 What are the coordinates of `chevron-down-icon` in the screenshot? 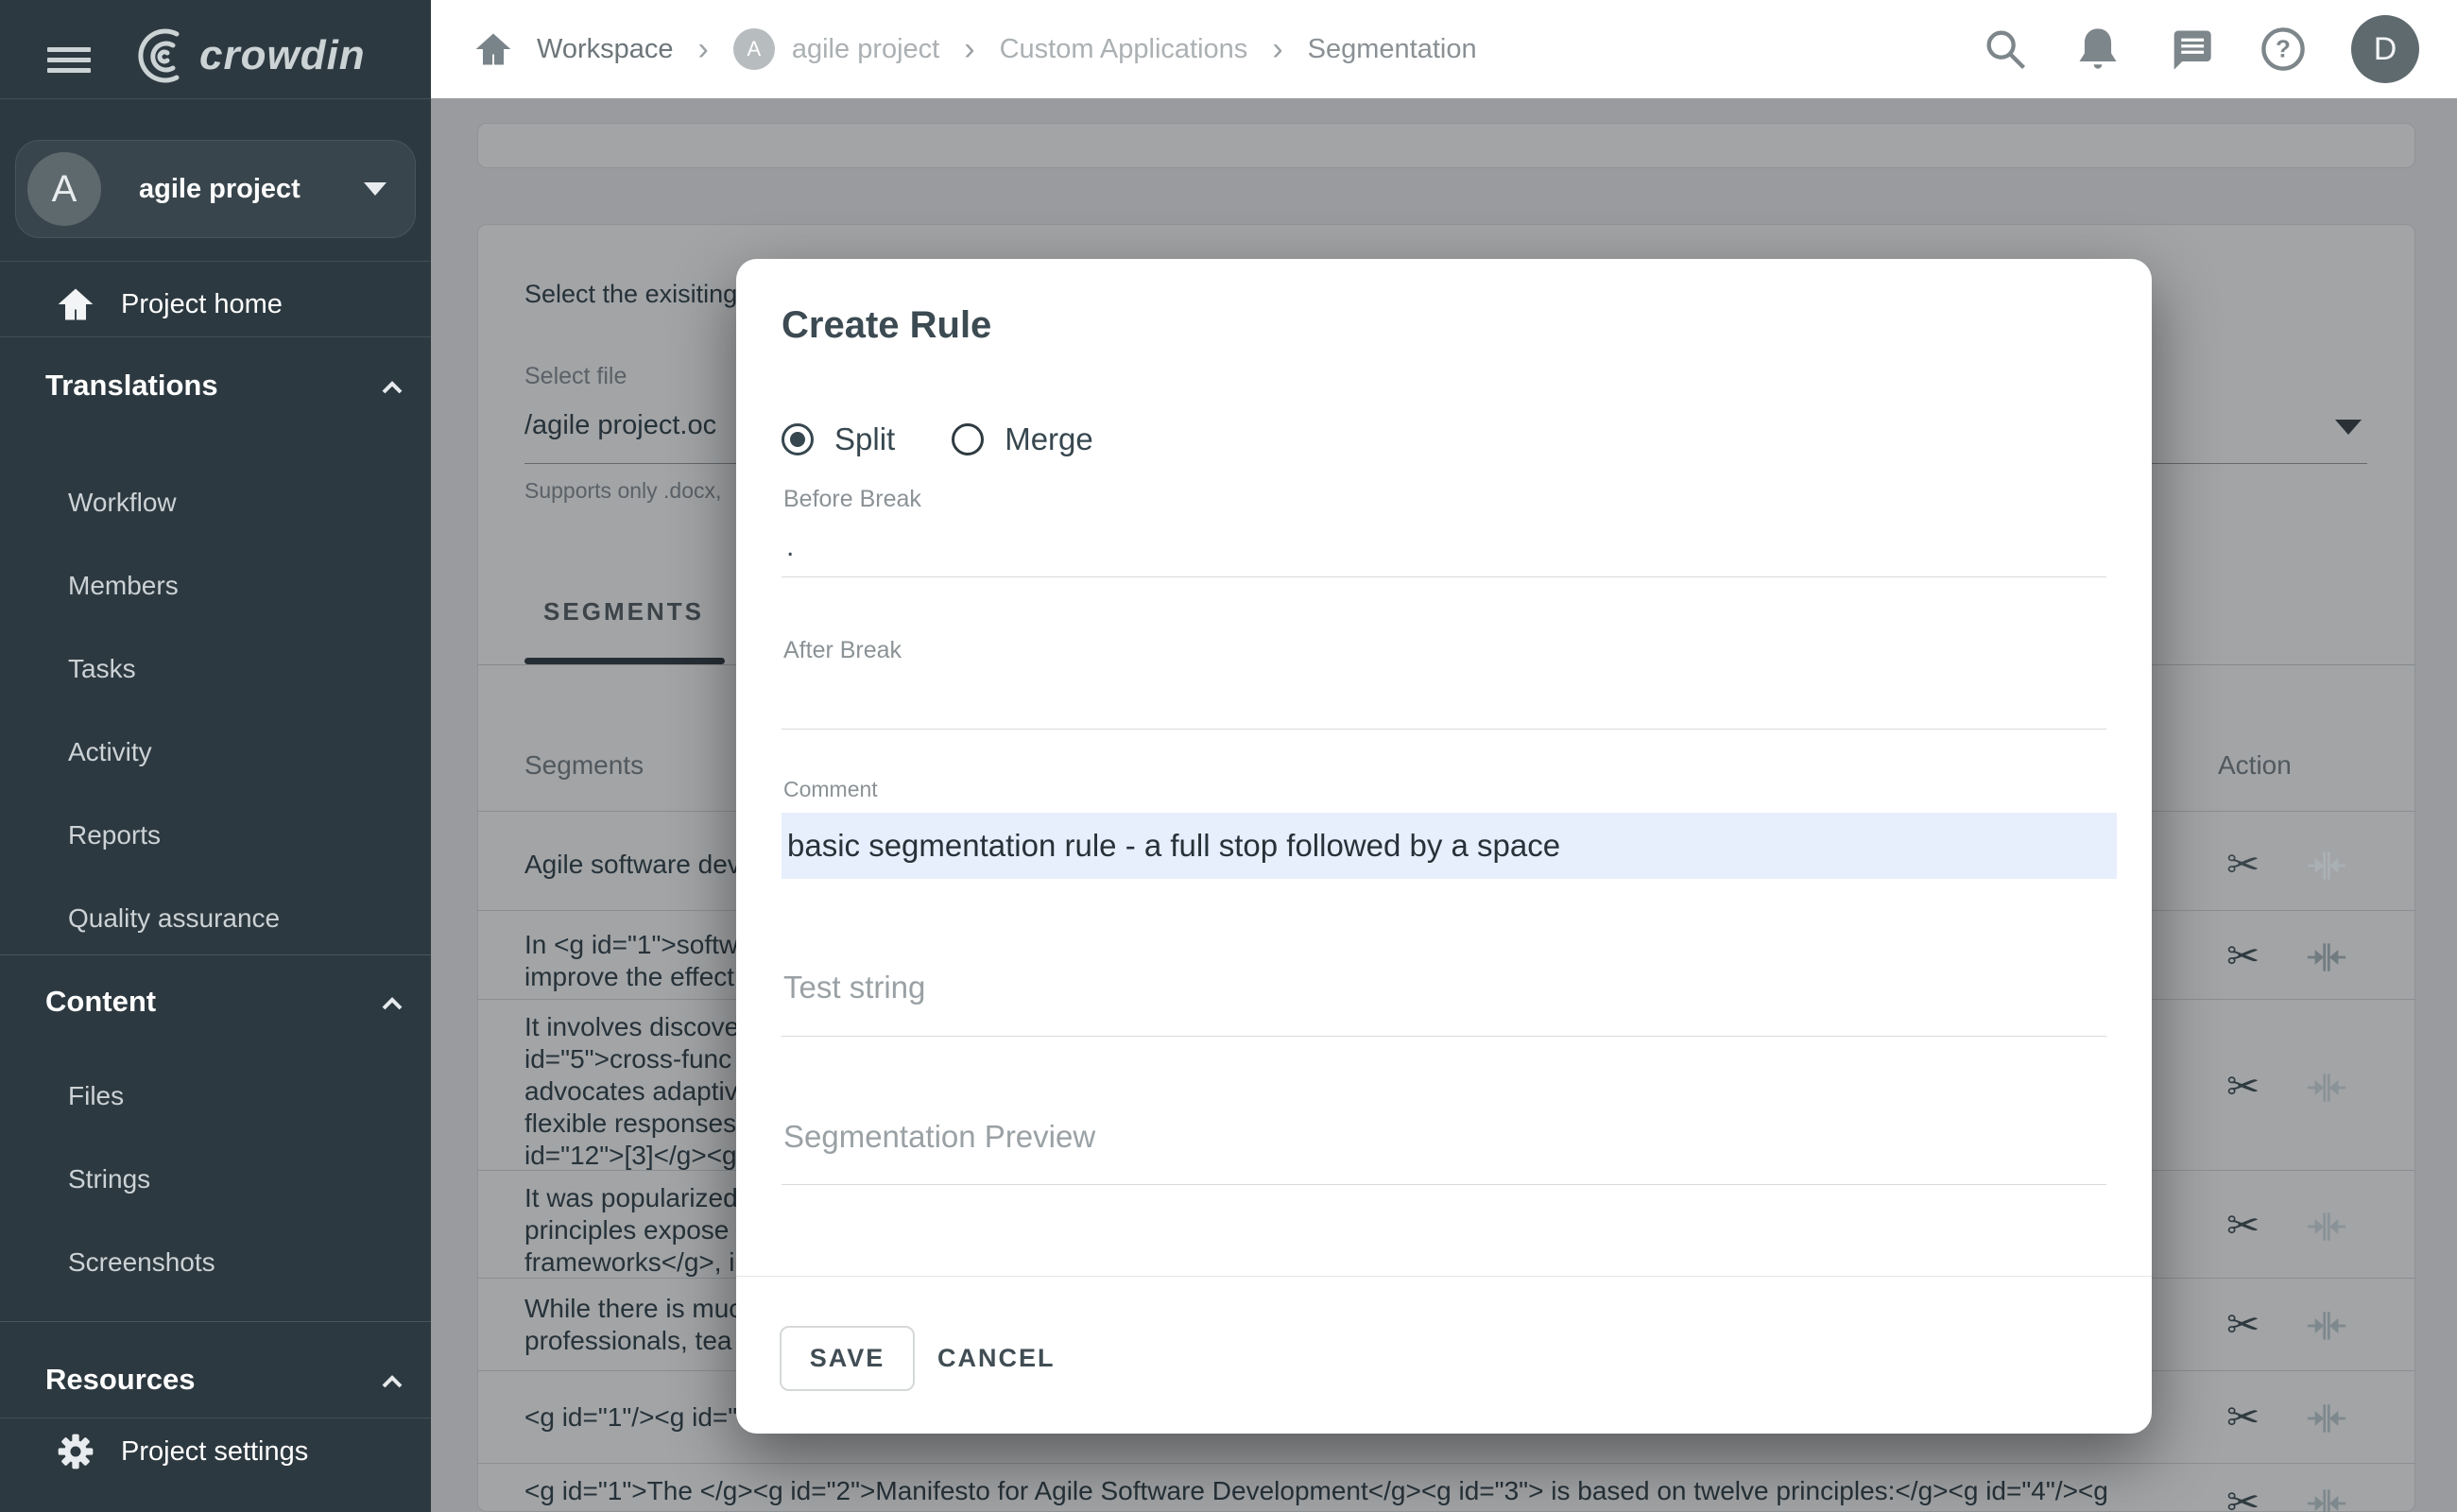 It's located at (375, 189).